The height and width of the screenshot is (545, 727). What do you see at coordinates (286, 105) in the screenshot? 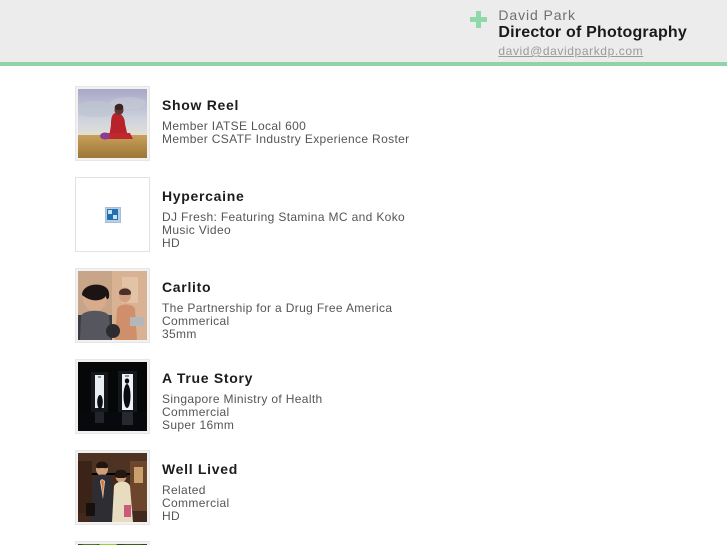
I see `list-item-title: Show Reel` at bounding box center [286, 105].